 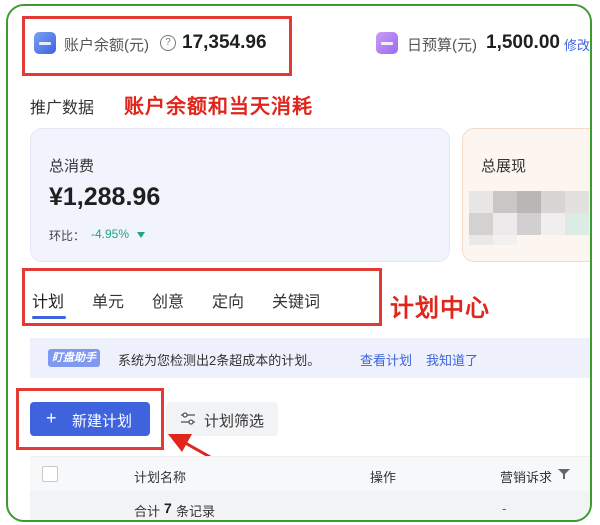 What do you see at coordinates (452, 359) in the screenshot?
I see `dismiss-link: 我知道了` at bounding box center [452, 359].